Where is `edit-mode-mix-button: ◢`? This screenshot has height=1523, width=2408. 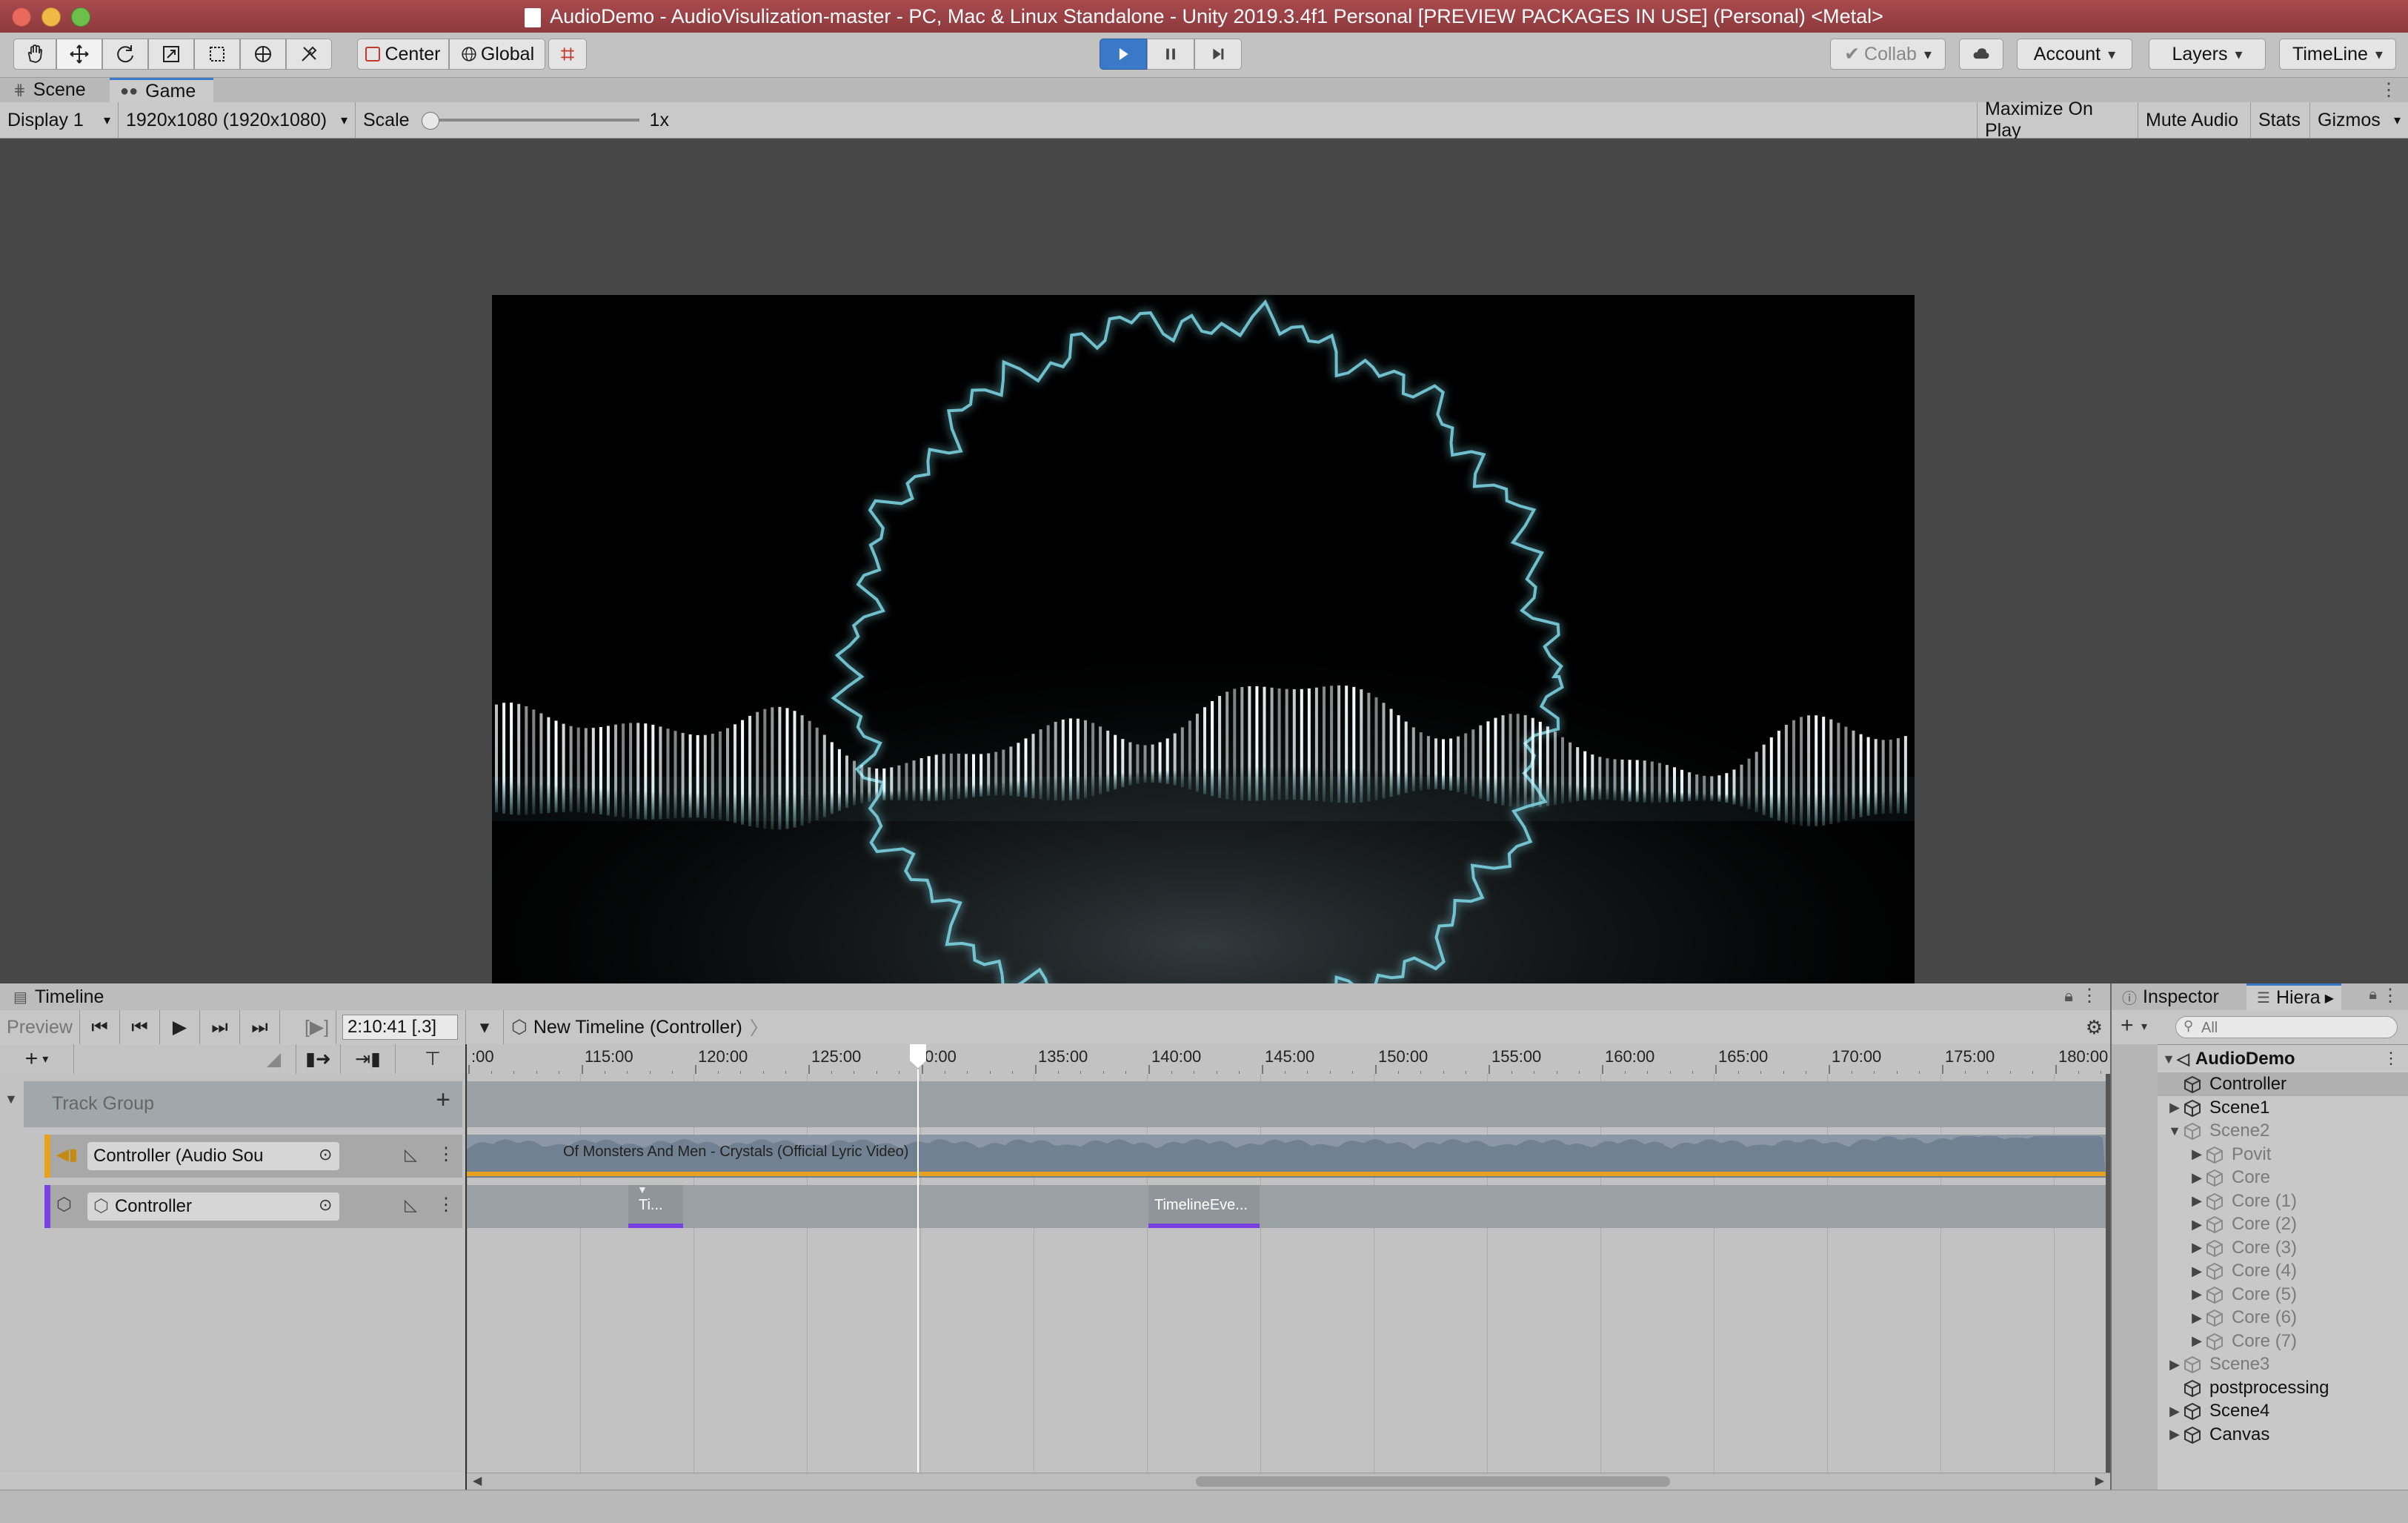
edit-mode-mix-button: ◢ is located at coordinates (274, 1059).